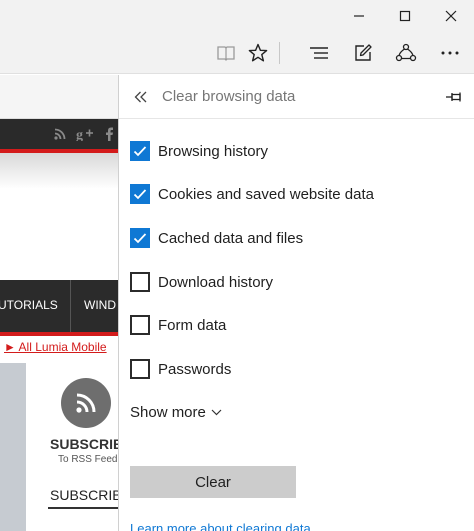 The width and height of the screenshot is (474, 531). I want to click on clear-button: Clear, so click(213, 482).